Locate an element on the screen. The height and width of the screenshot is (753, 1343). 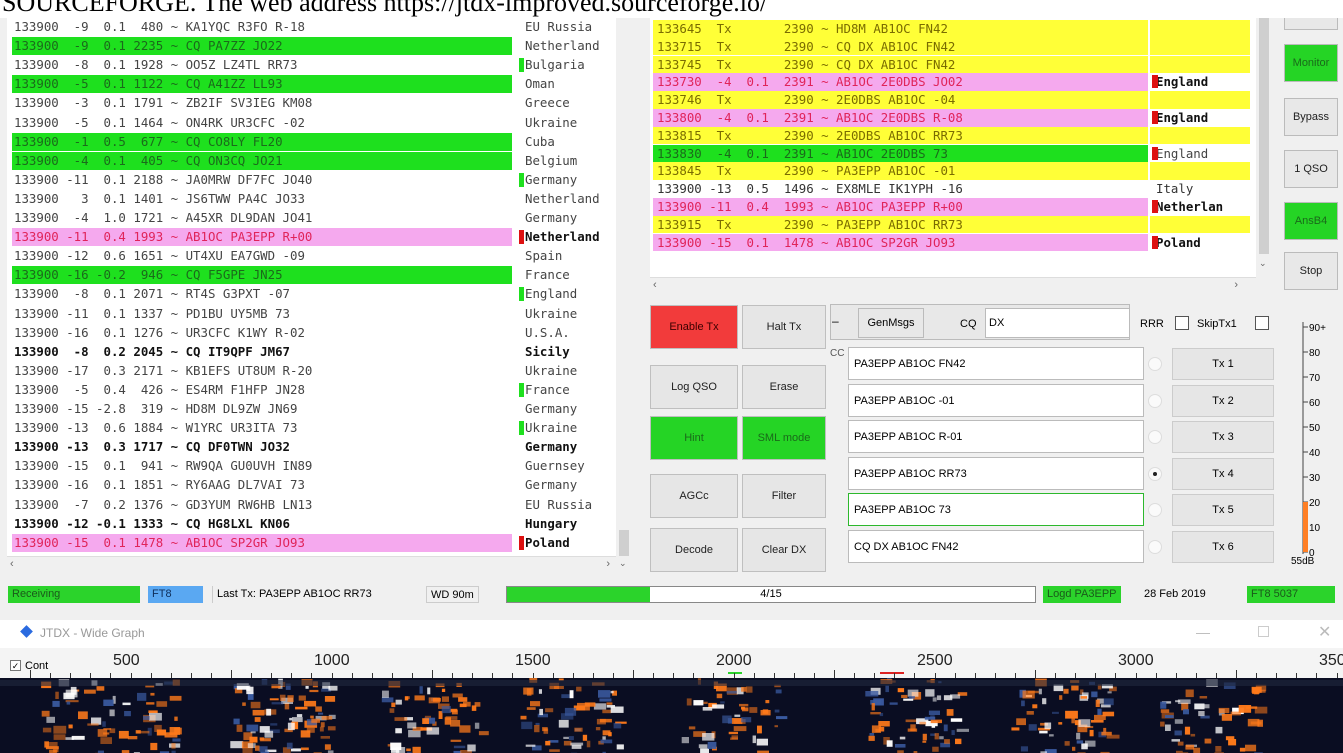
tx5-message: PA3EPP AB1OC 73 is located at coordinates (996, 509).